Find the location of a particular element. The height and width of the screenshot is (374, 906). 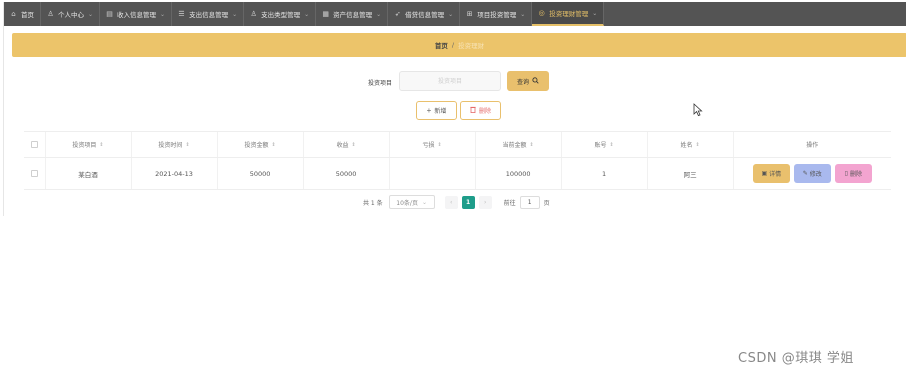

nav-item-home: ⌂ 首页 is located at coordinates (22, 14).